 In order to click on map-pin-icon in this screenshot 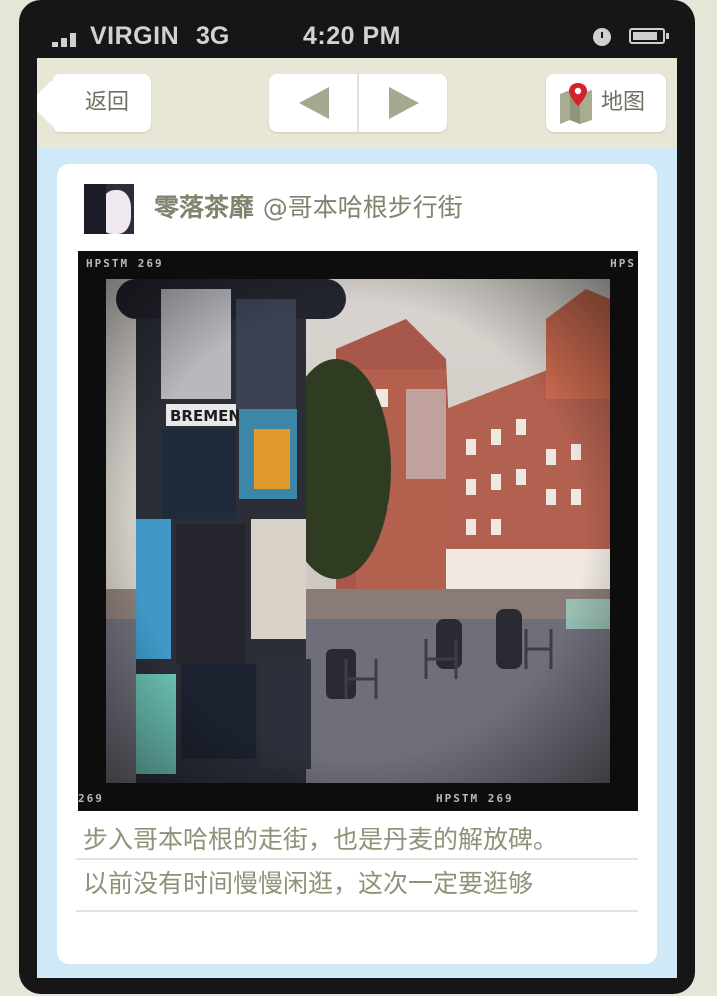, I will do `click(576, 103)`.